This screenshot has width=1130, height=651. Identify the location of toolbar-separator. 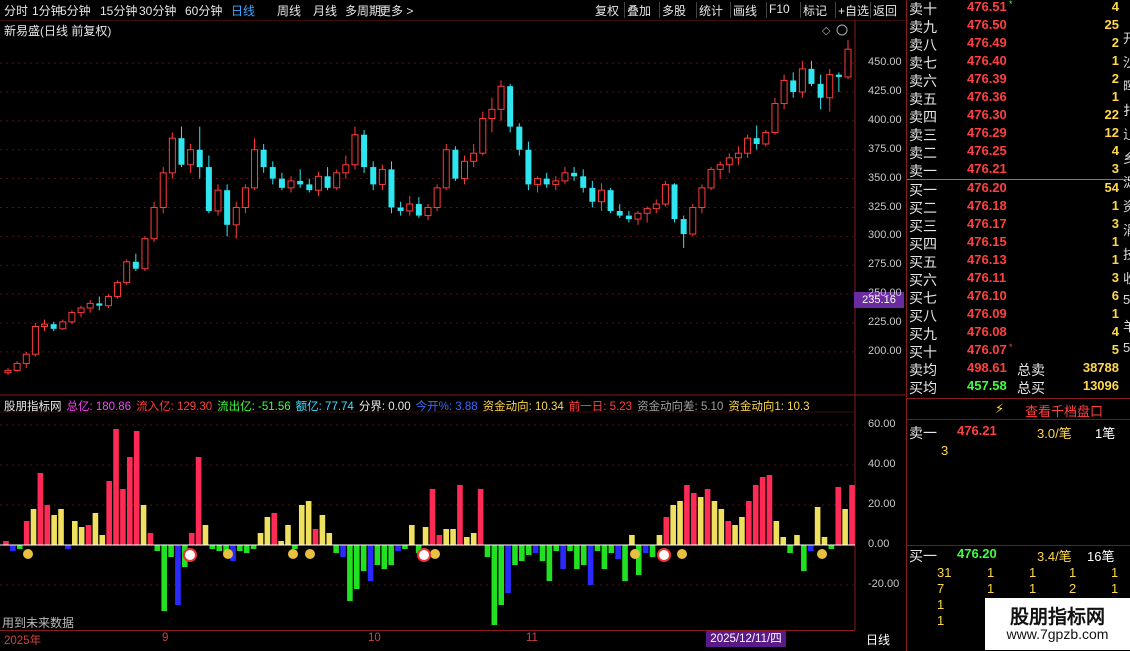
(870, 10).